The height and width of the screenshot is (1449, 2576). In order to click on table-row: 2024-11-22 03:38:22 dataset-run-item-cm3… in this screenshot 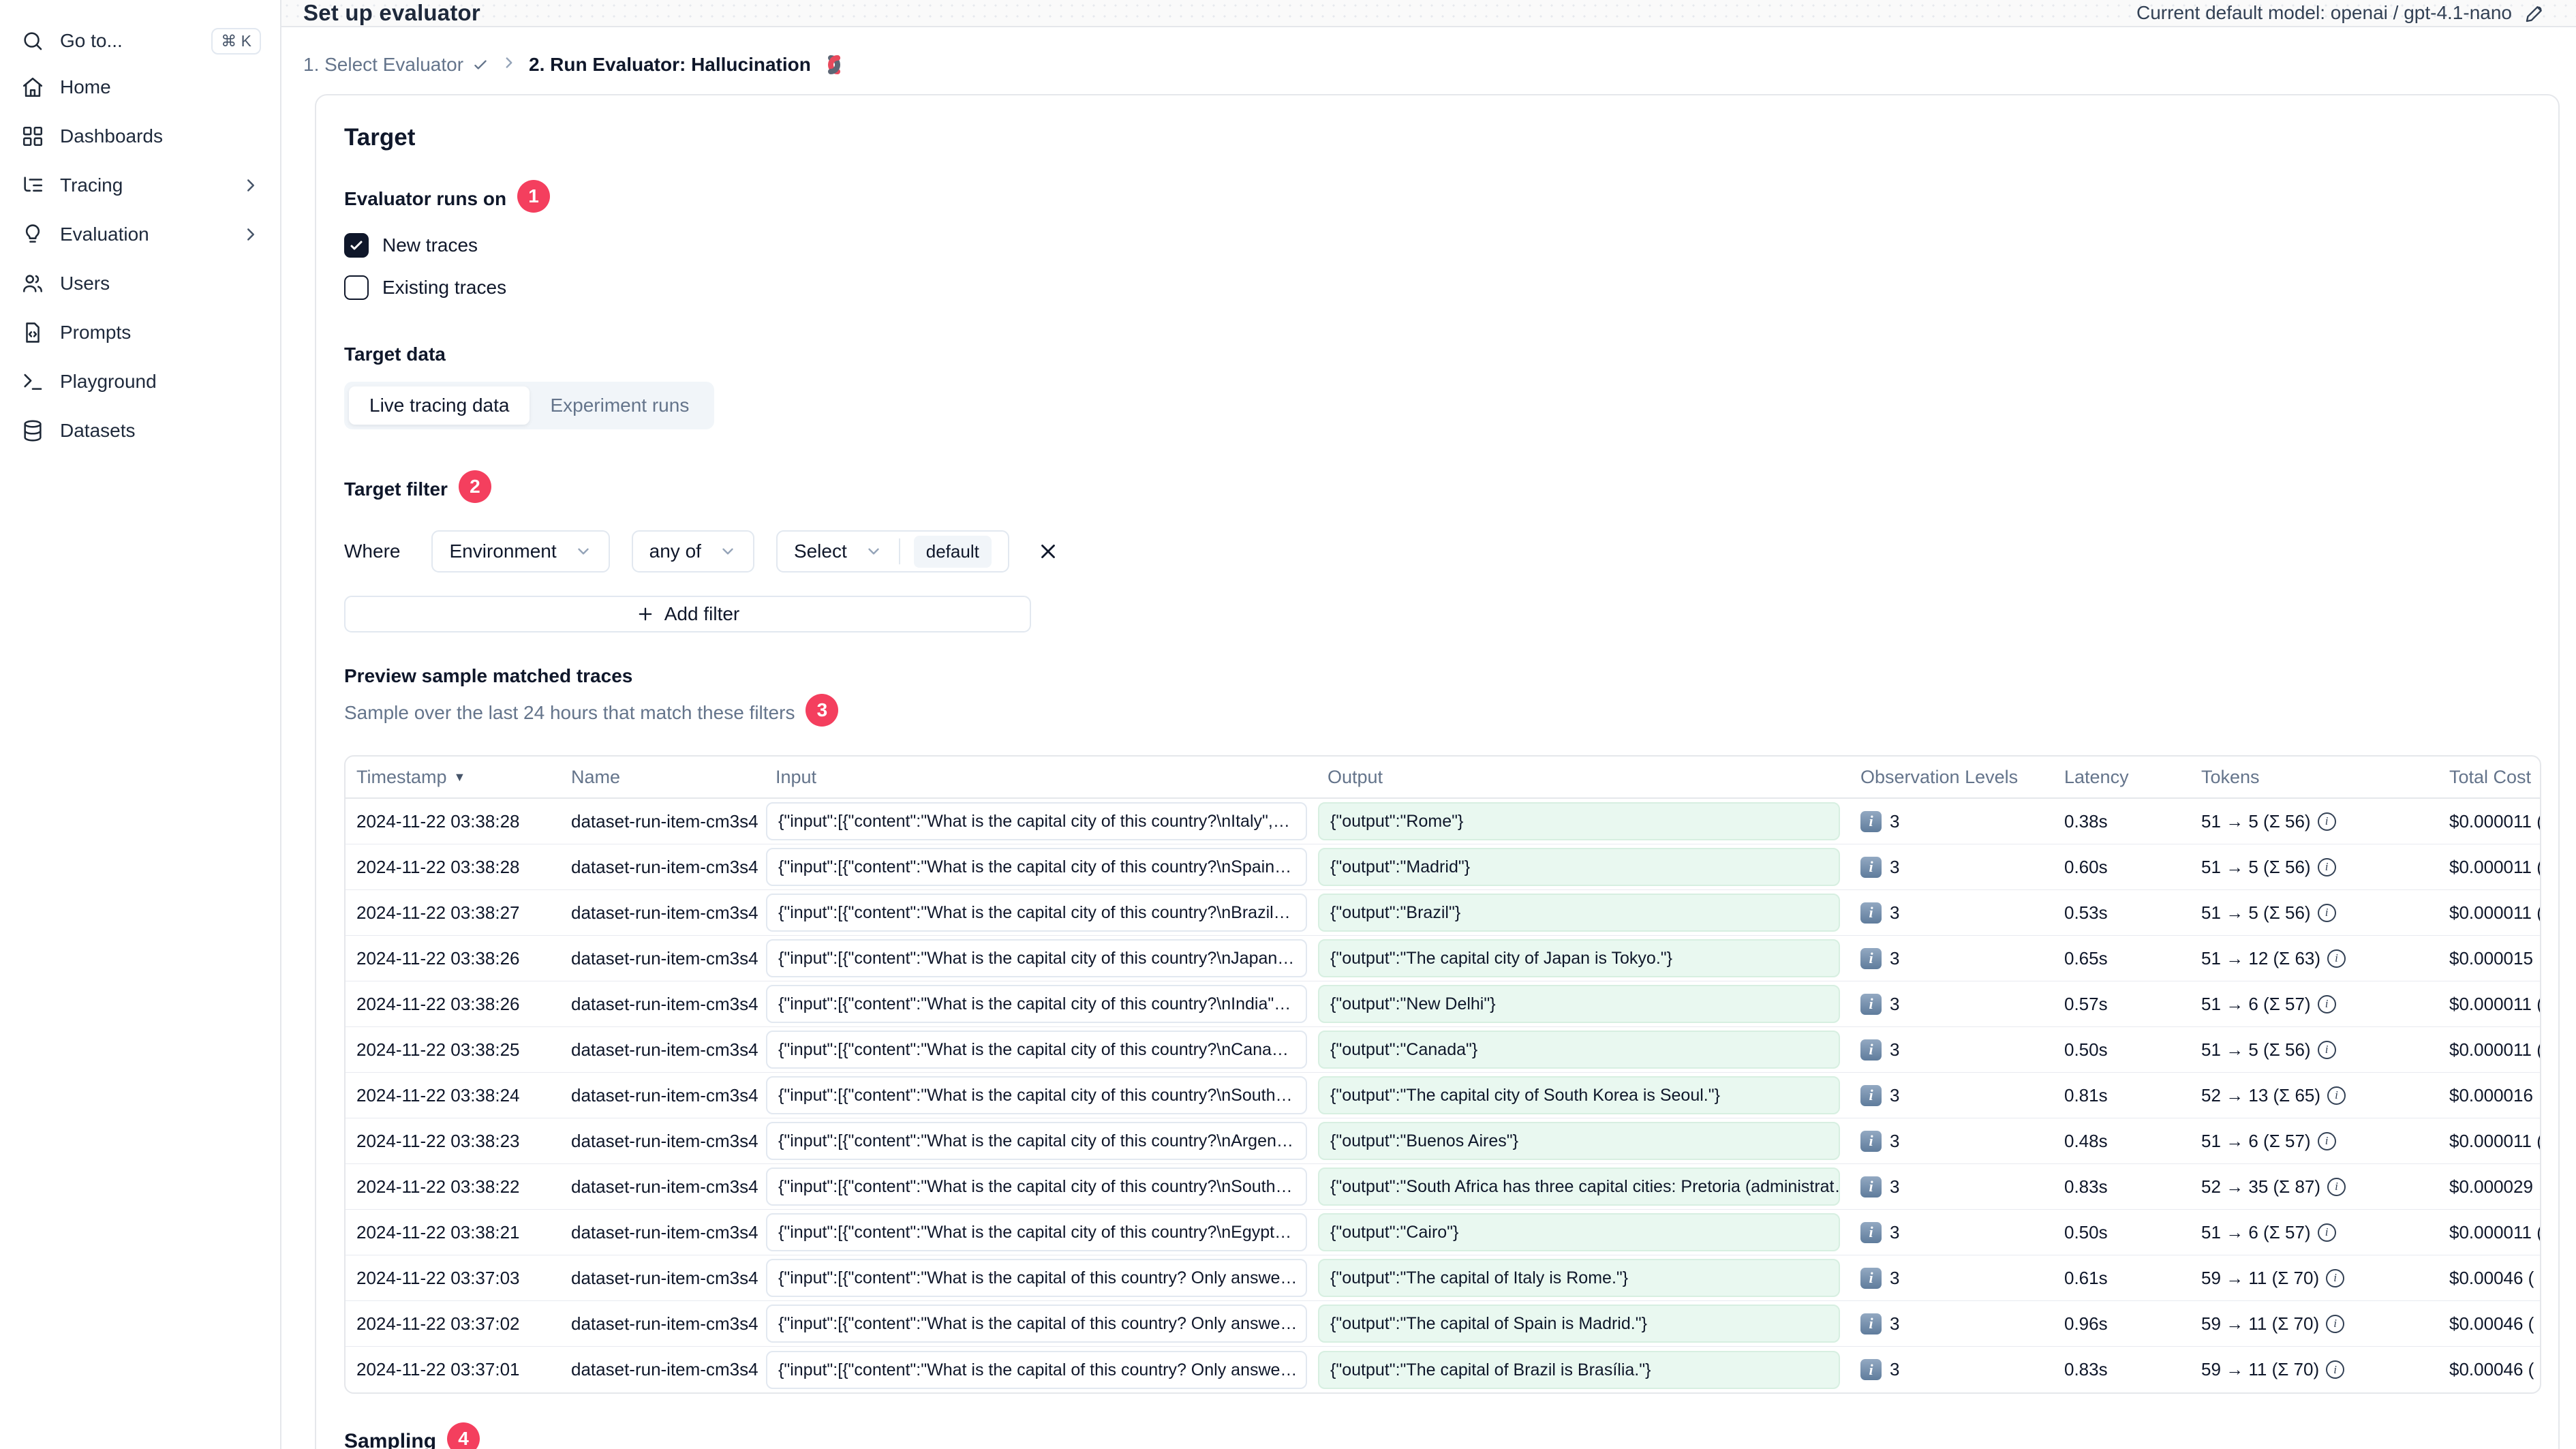, I will do `click(1443, 1187)`.